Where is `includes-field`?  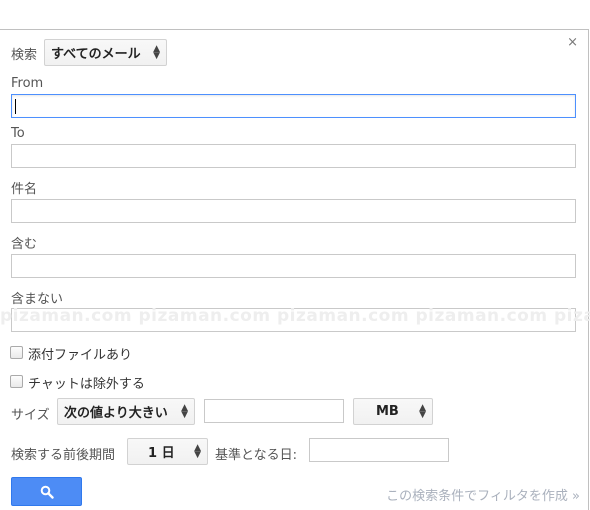
includes-field is located at coordinates (293, 266).